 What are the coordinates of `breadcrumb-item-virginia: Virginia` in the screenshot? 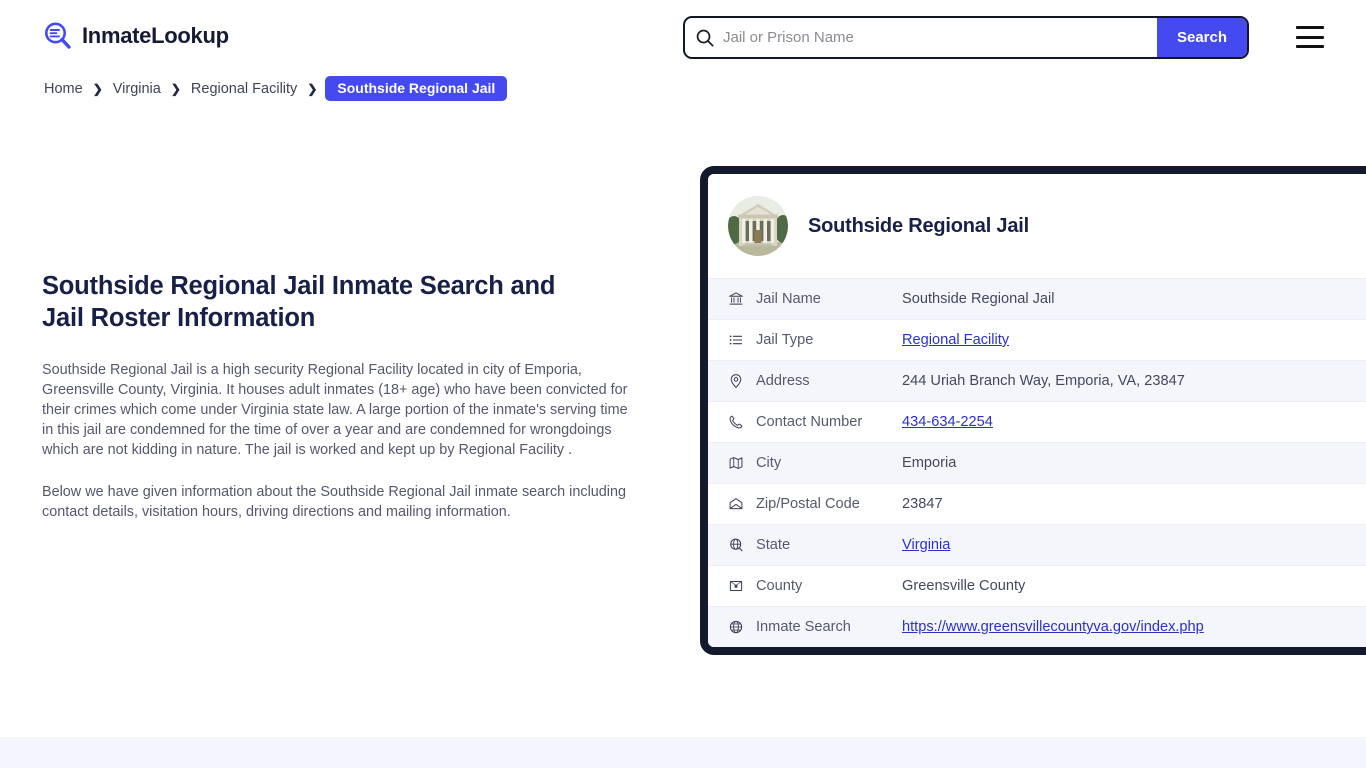 It's located at (137, 89).